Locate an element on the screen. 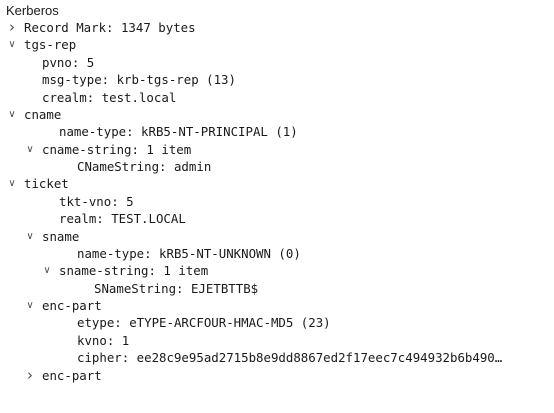  tree-row: kvno: 1 is located at coordinates (277, 340).